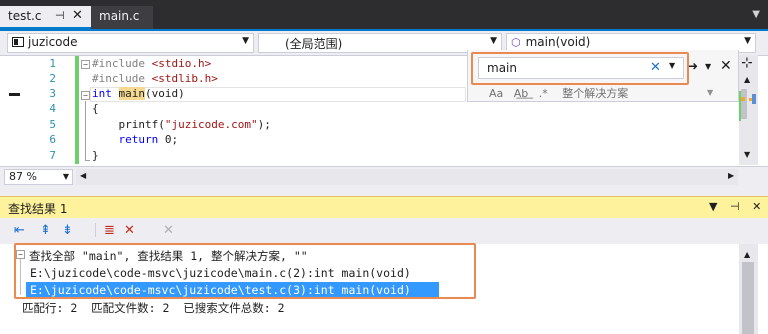 The width and height of the screenshot is (768, 334). What do you see at coordinates (558, 42) in the screenshot?
I see `function-name: main(void)` at bounding box center [558, 42].